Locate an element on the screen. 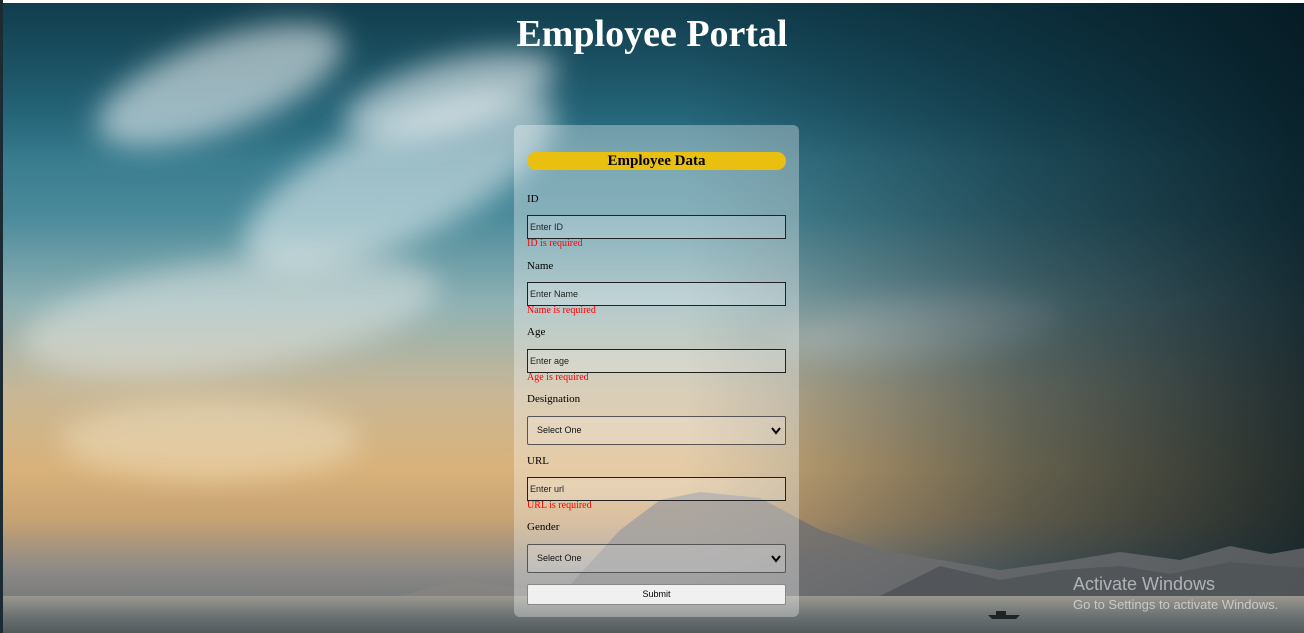  id-input: Enter ID is located at coordinates (656, 227).